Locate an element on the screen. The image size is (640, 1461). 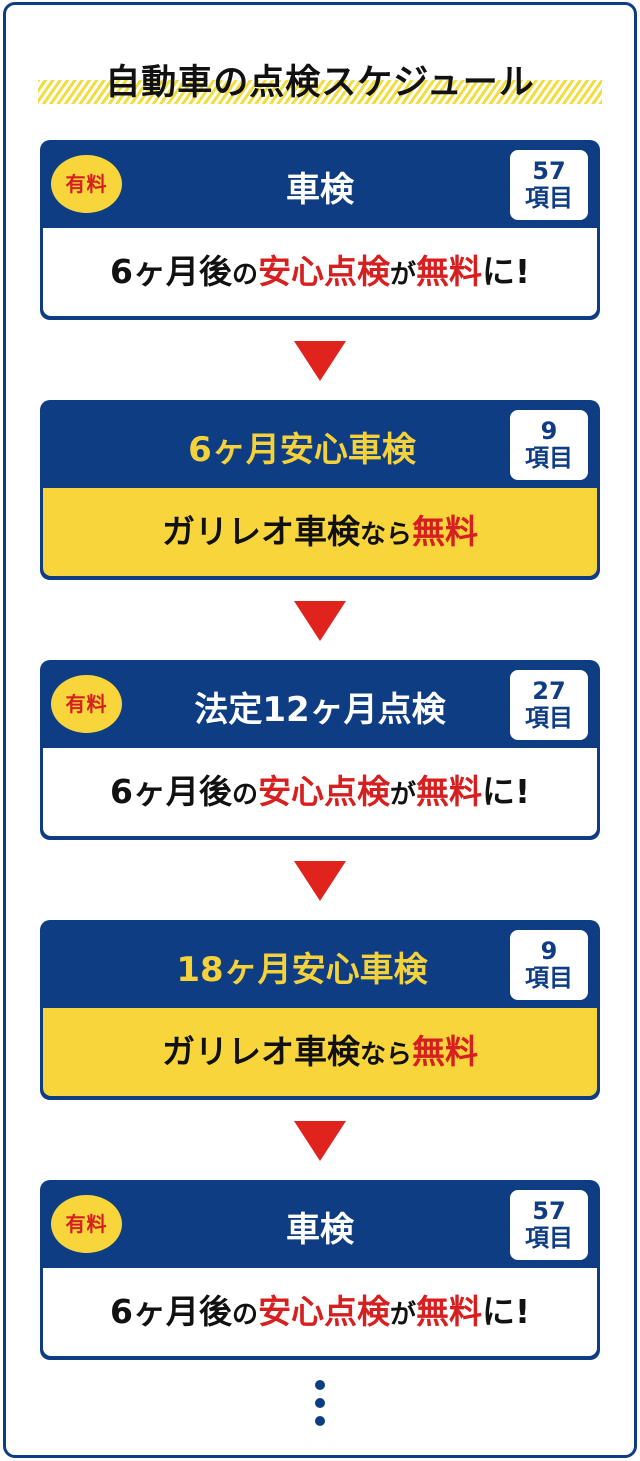
schedule-card-18-month: 18ヶ月安心車検 9 項目 ガリレオ車検なら無料 is located at coordinates (320, 1010).